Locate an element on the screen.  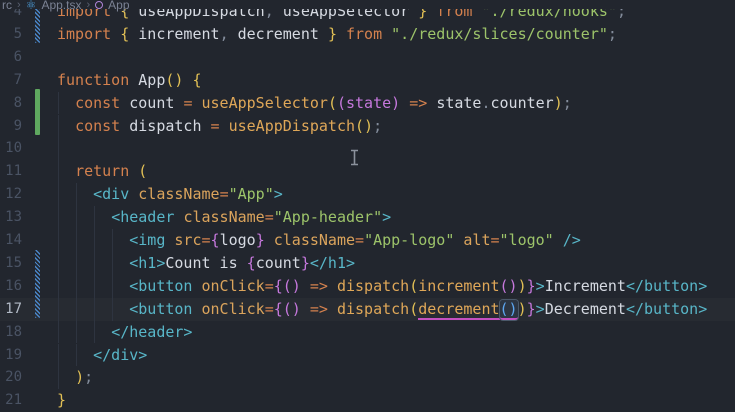
code-token: "App-logo" is located at coordinates (409, 240).